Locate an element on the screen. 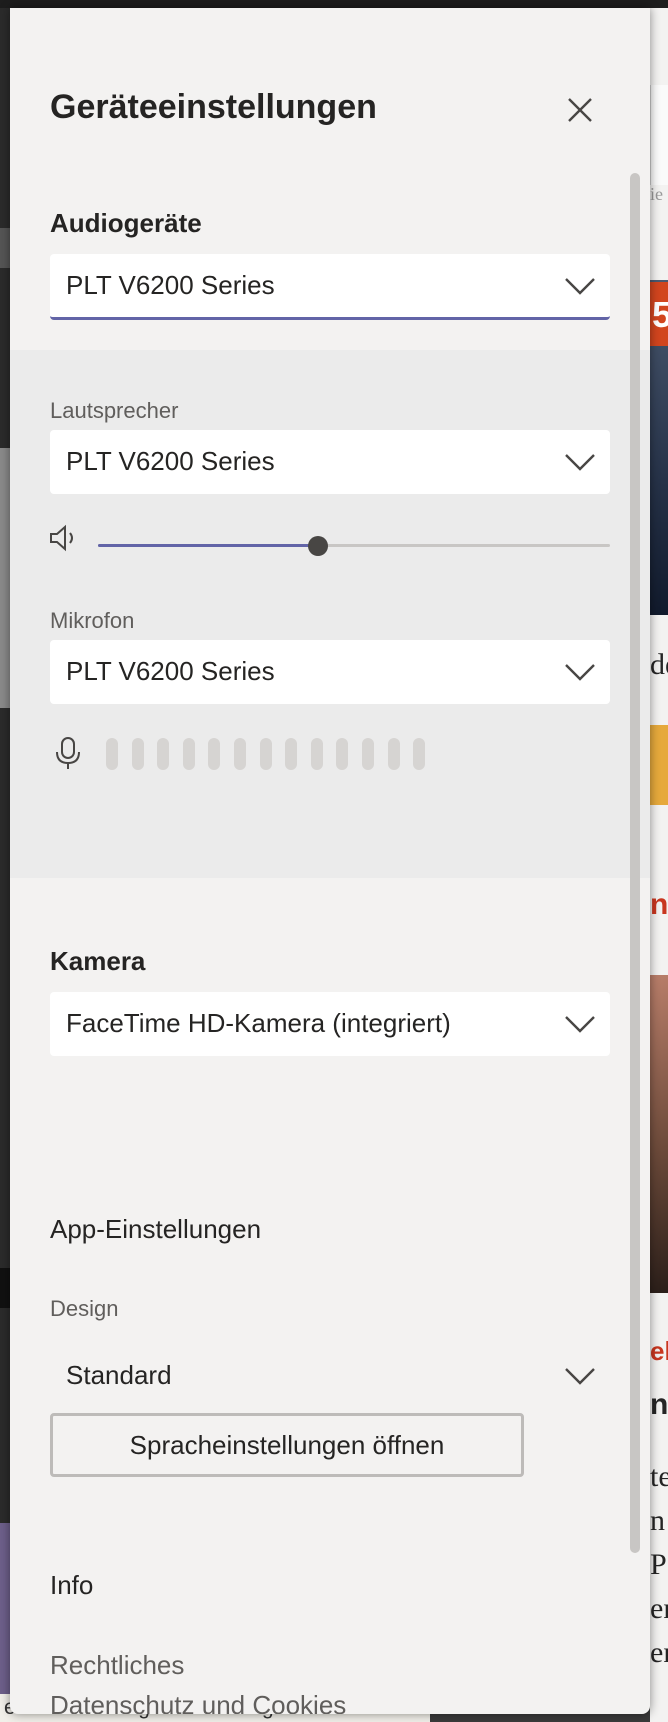  audio-device-value: PLT V6200 Series is located at coordinates (170, 285).